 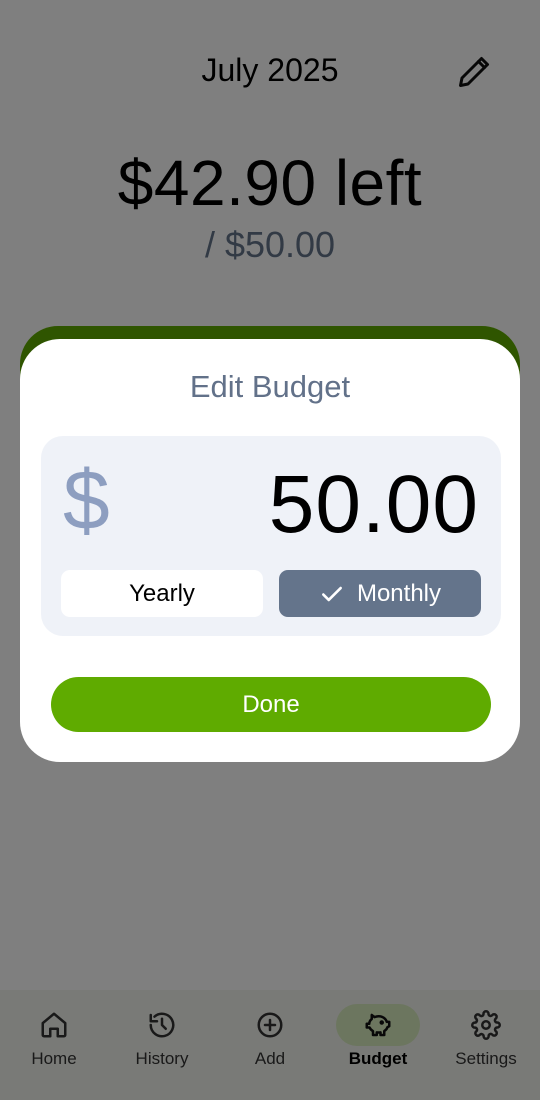 I want to click on check-icon, so click(x=332, y=593).